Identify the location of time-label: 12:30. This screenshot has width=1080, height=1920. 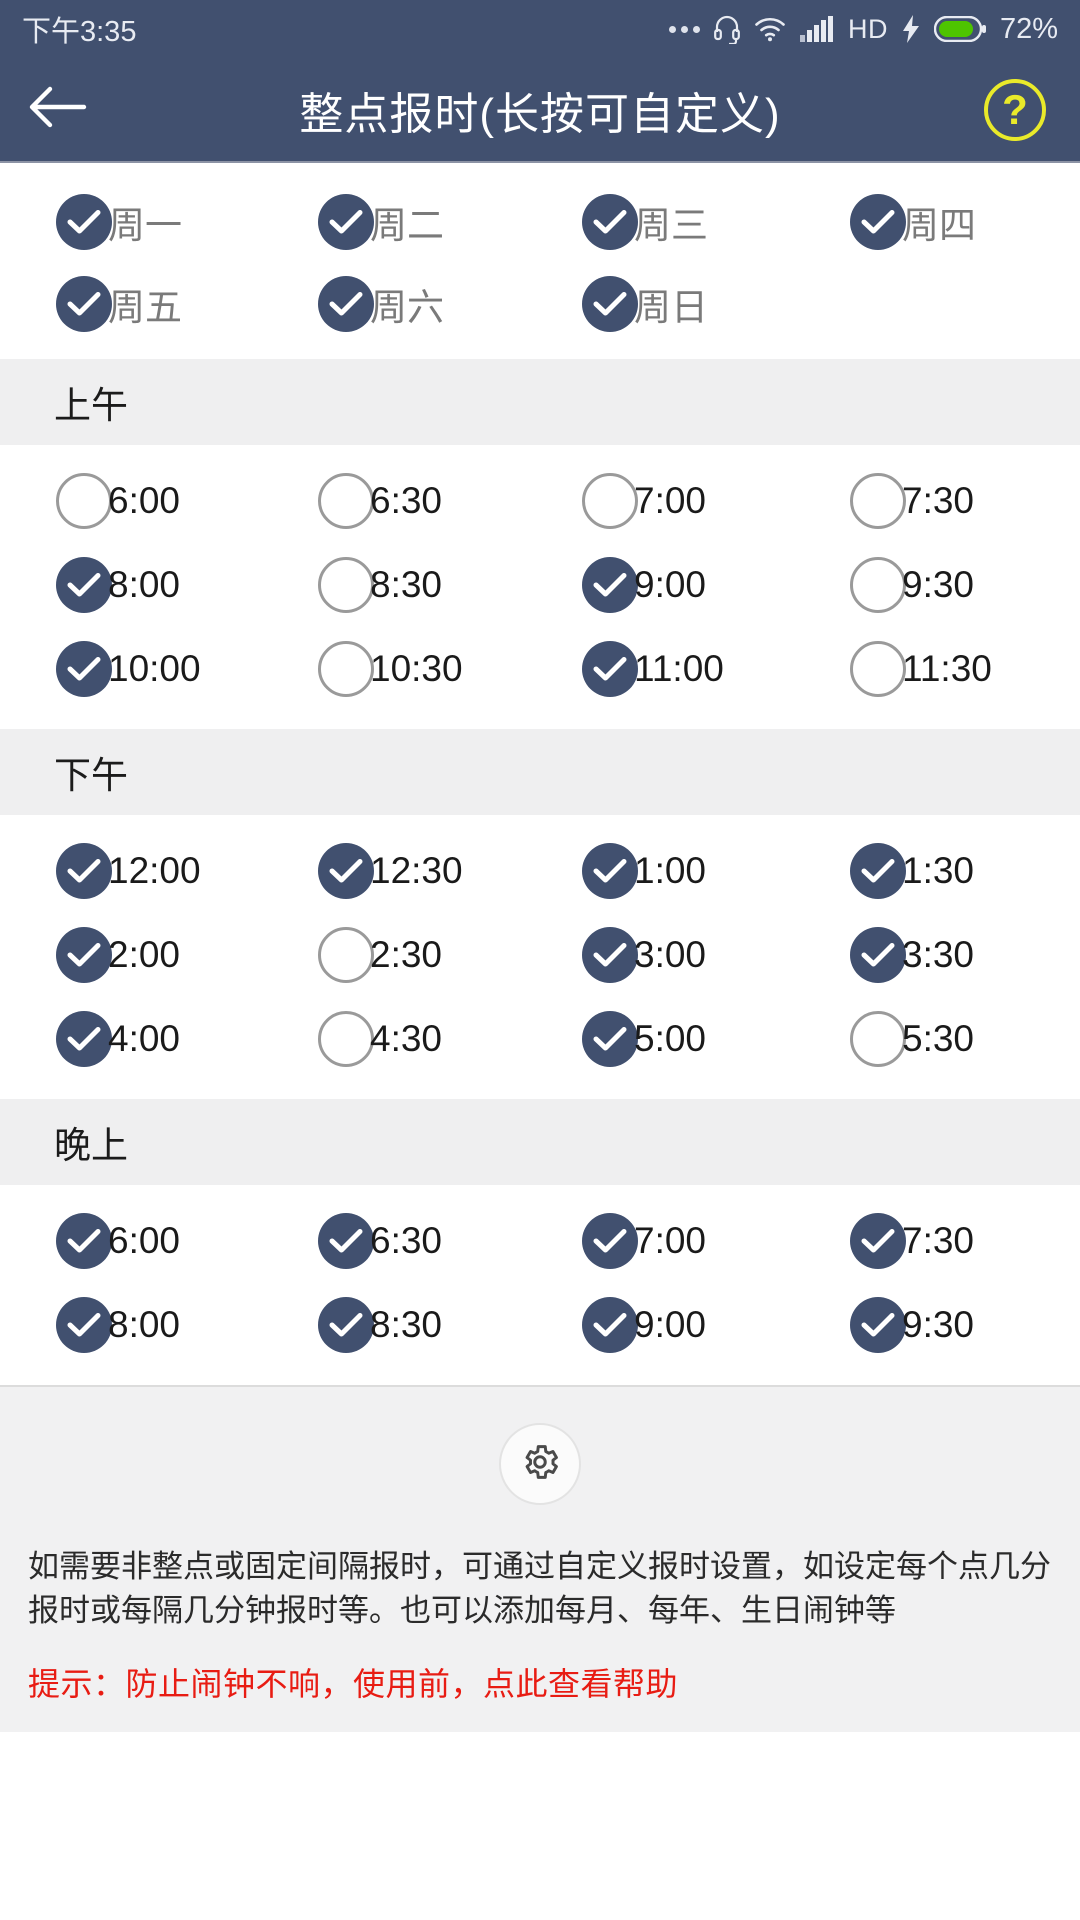
(416, 870).